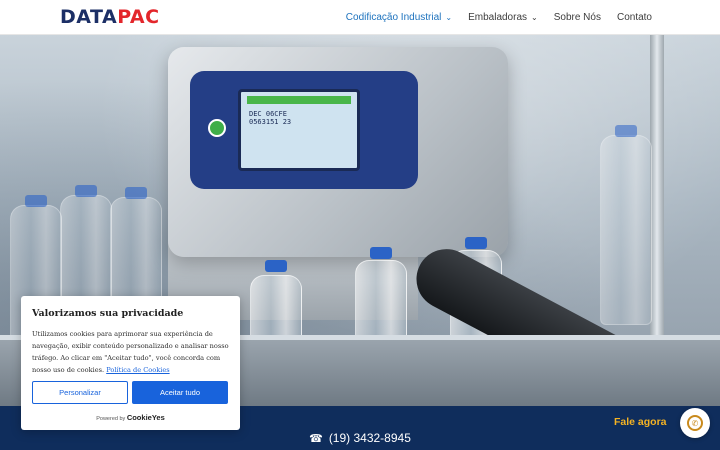  What do you see at coordinates (270, 122) in the screenshot?
I see `screen-line-2: 0563151 23` at bounding box center [270, 122].